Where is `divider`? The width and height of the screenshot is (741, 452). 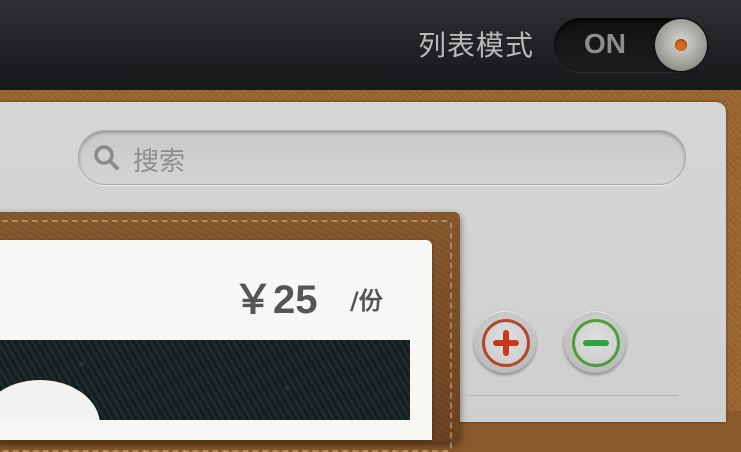 divider is located at coordinates (573, 395).